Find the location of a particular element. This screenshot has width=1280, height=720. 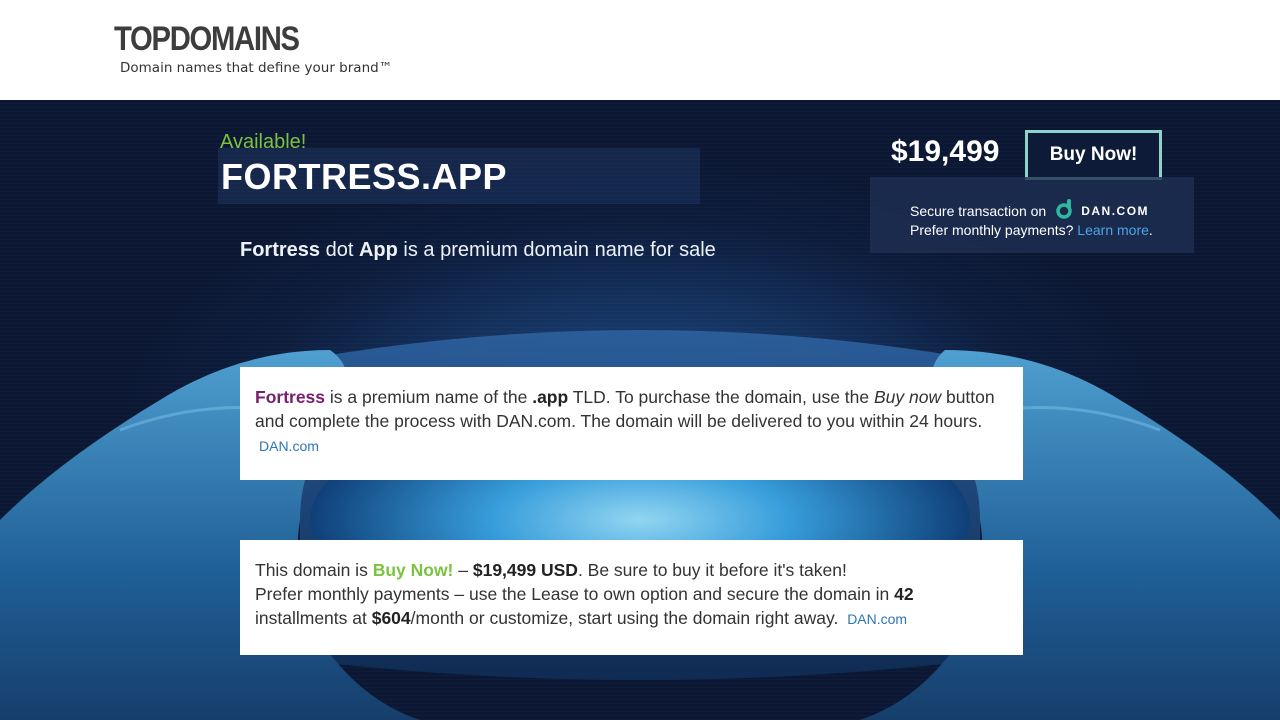

card2-text-2: – is located at coordinates (463, 570).